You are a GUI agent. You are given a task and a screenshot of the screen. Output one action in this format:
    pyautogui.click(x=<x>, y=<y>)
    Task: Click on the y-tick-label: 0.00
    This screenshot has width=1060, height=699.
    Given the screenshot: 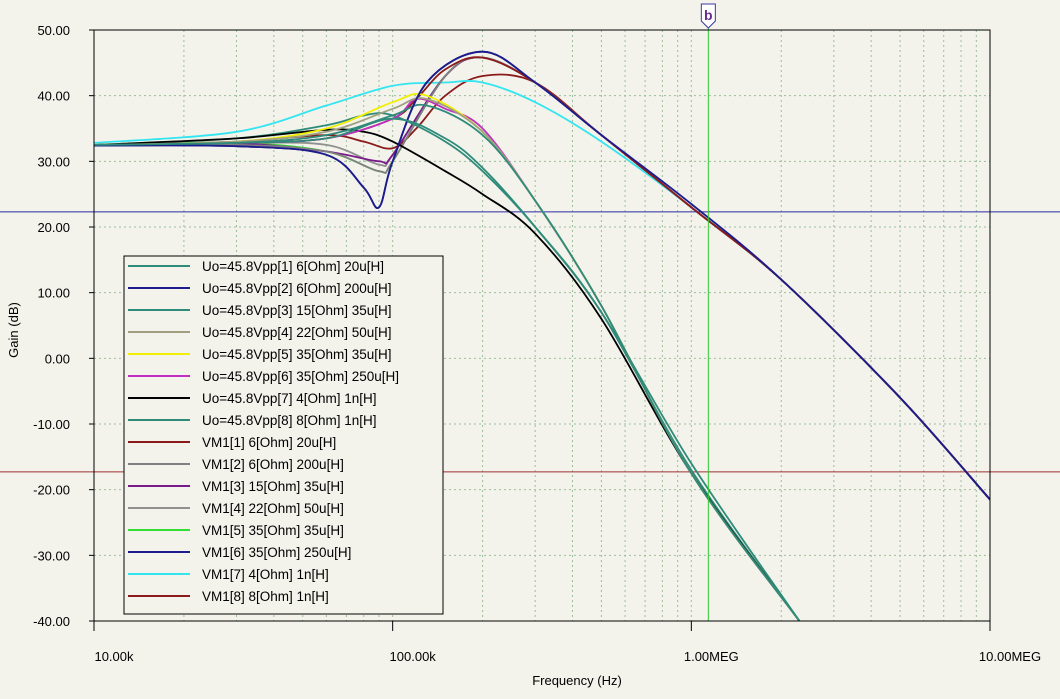 What is the action you would take?
    pyautogui.click(x=57, y=358)
    